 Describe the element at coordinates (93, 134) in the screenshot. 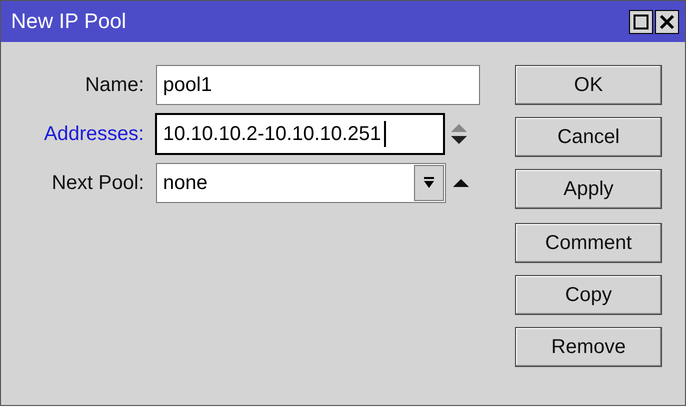

I see `field-label: Addresses:` at that location.